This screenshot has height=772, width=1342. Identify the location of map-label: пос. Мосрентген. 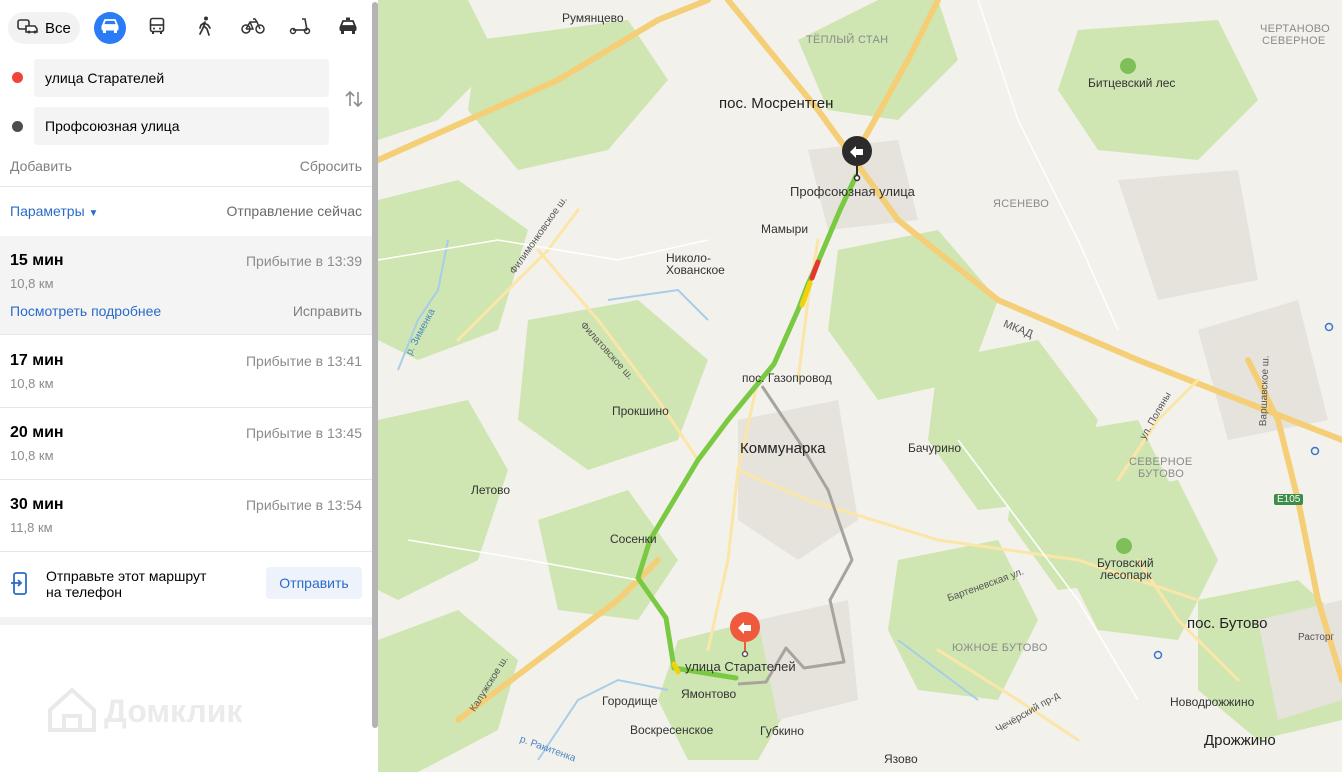
(776, 103).